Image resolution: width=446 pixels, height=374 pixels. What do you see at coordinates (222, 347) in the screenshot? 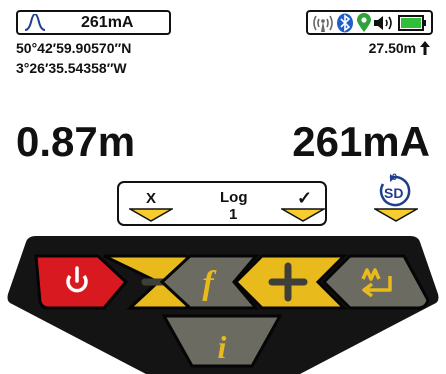
I see `info-icon: i` at bounding box center [222, 347].